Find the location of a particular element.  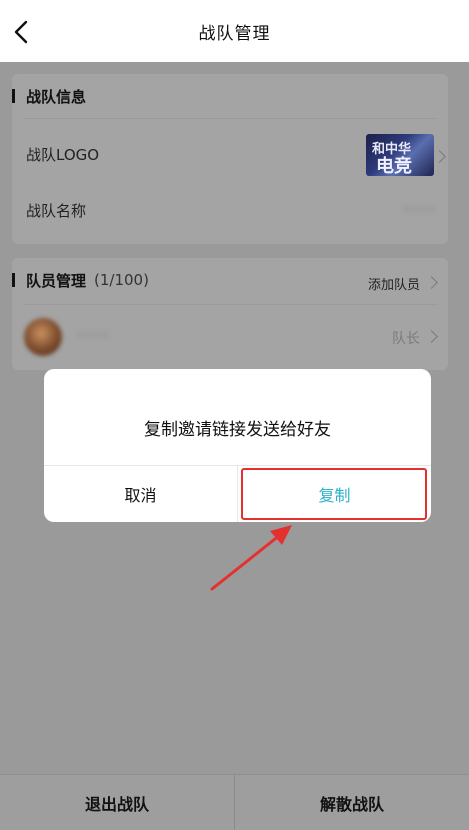

team-info-title: 战队信息 is located at coordinates (56, 96).